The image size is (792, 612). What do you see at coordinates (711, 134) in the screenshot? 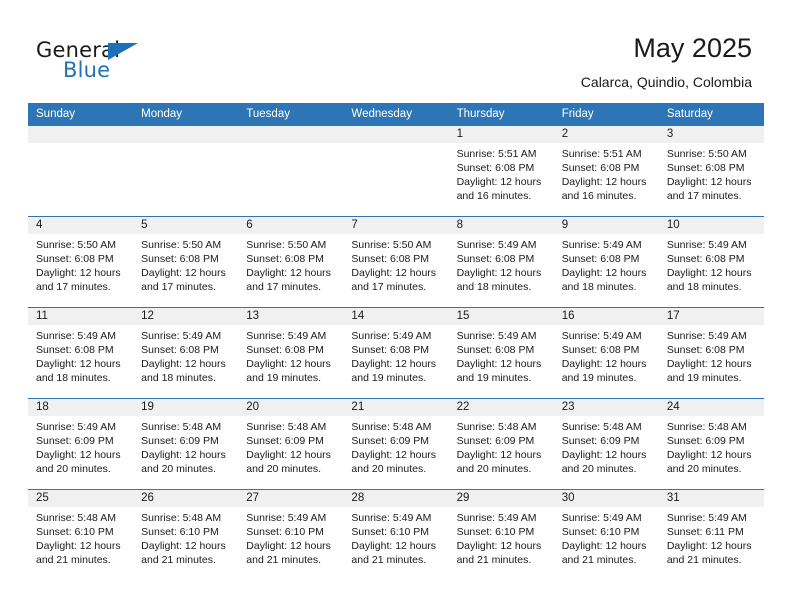
I see `day-number: 3` at bounding box center [711, 134].